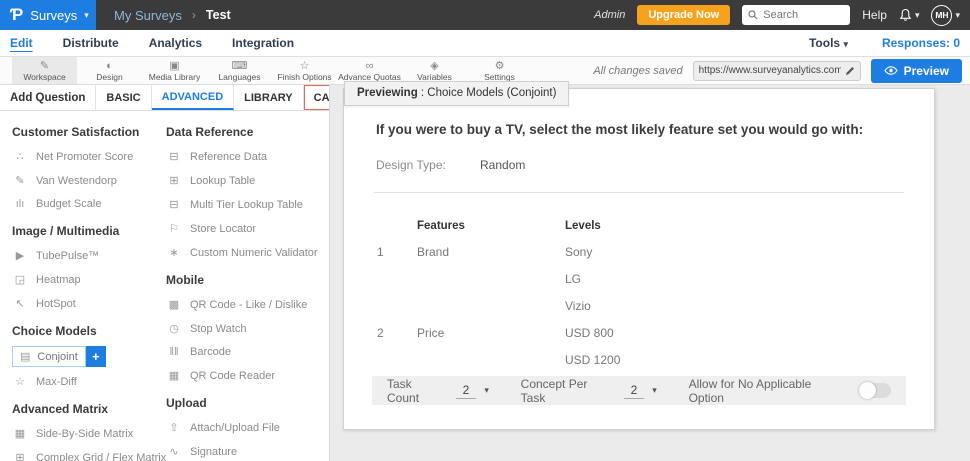 The image size is (970, 461). Describe the element at coordinates (89, 456) in the screenshot. I see `qtype-complex-grid: ⊞ Complex Grid / Flex Matrix` at that location.